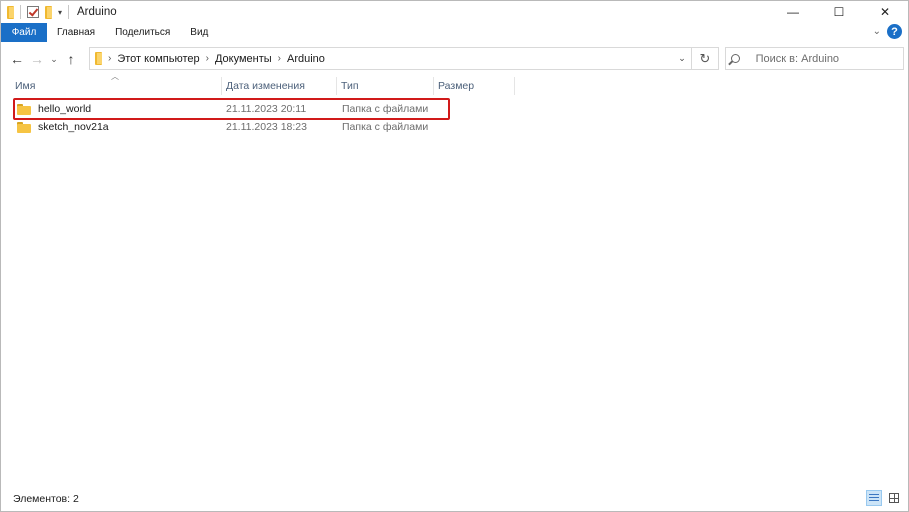 The height and width of the screenshot is (512, 909). Describe the element at coordinates (231, 109) in the screenshot. I see `highlight-box` at that location.